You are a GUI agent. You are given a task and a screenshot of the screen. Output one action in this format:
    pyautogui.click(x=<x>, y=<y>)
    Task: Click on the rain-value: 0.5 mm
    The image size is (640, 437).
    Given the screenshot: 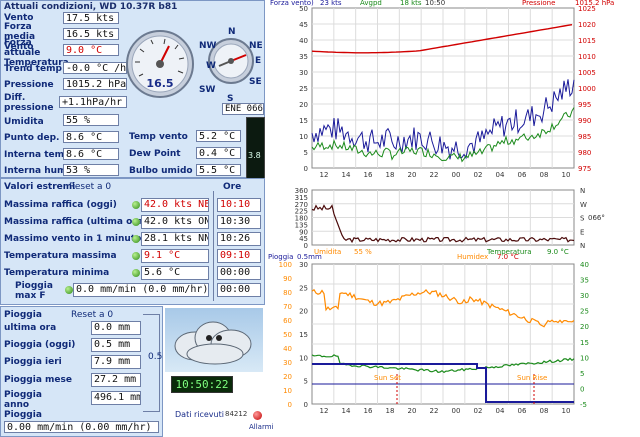 What is the action you would take?
    pyautogui.click(x=116, y=345)
    